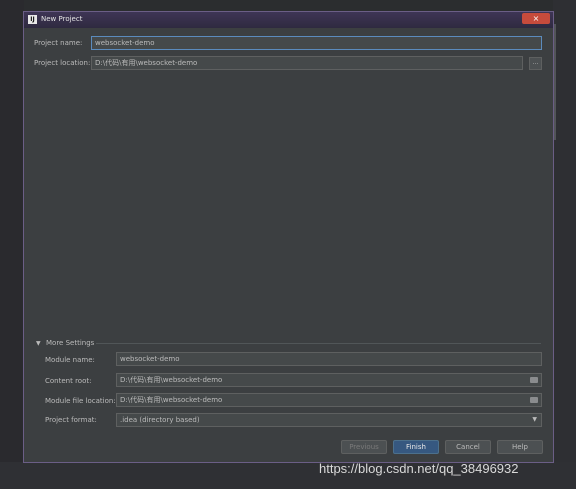  I want to click on finish-button: Finish, so click(416, 447).